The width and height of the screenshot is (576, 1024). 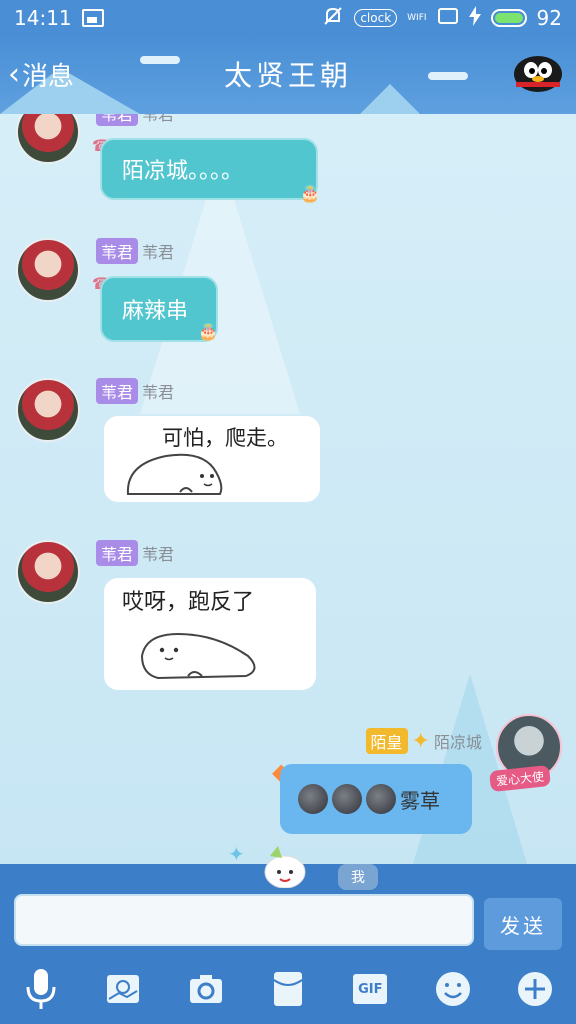 I want to click on message-input, so click(x=244, y=920).